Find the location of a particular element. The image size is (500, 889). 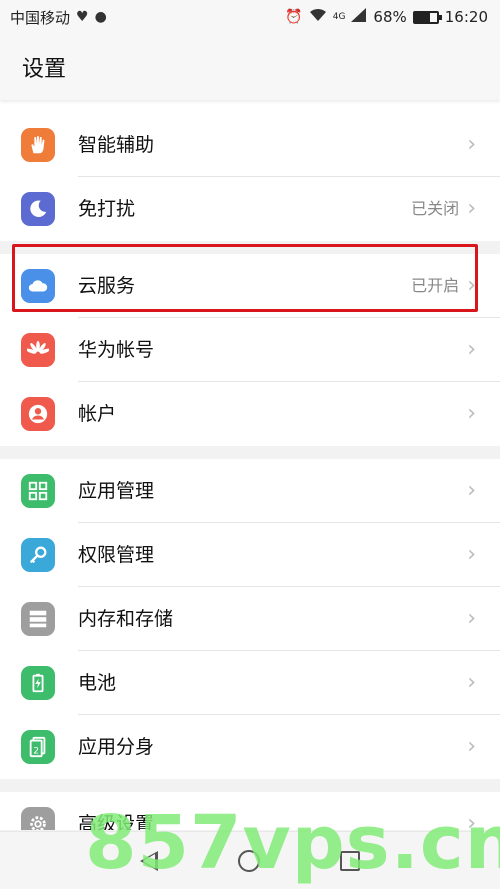

settings-item-label: 高级设置 is located at coordinates (116, 821).